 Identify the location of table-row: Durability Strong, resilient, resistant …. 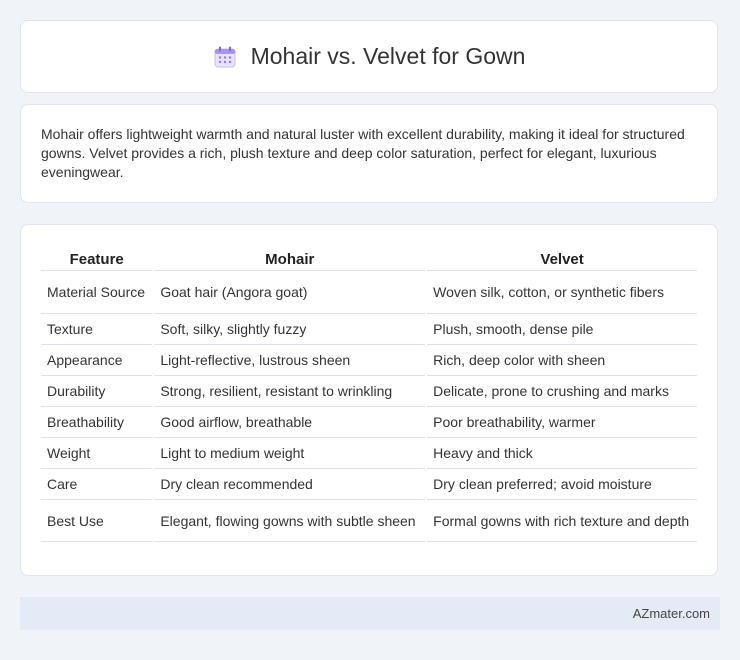
(369, 391).